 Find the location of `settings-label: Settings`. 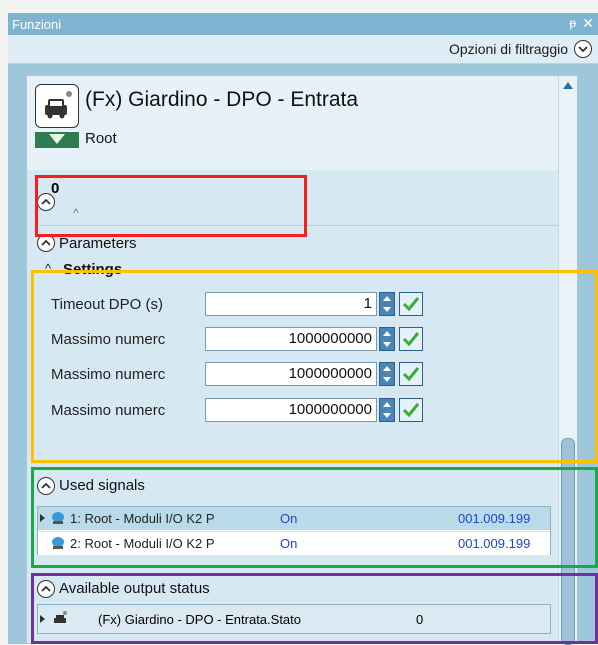

settings-label: Settings is located at coordinates (93, 269).